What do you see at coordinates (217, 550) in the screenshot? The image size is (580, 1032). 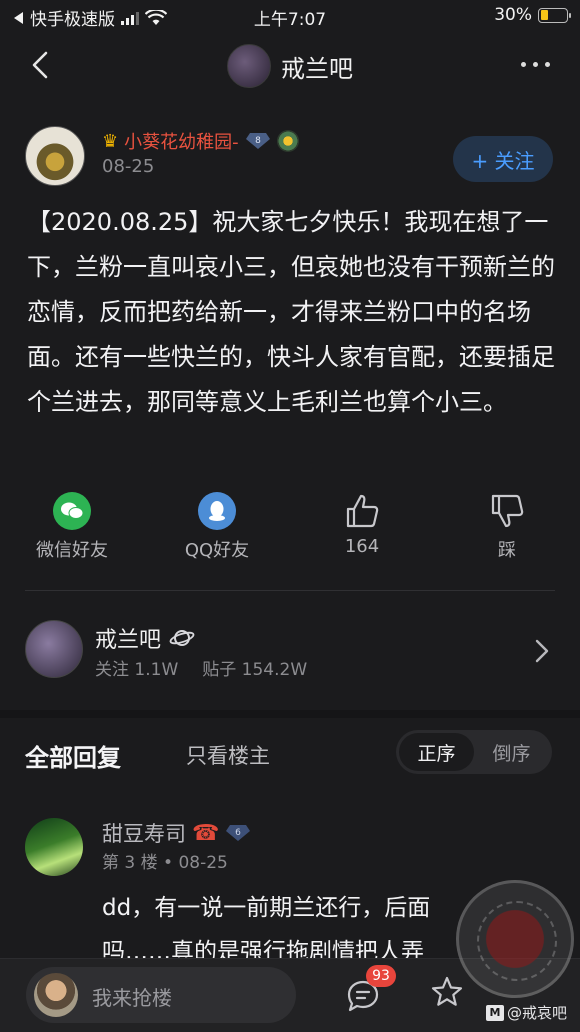 I see `qq-label: QQ好友` at bounding box center [217, 550].